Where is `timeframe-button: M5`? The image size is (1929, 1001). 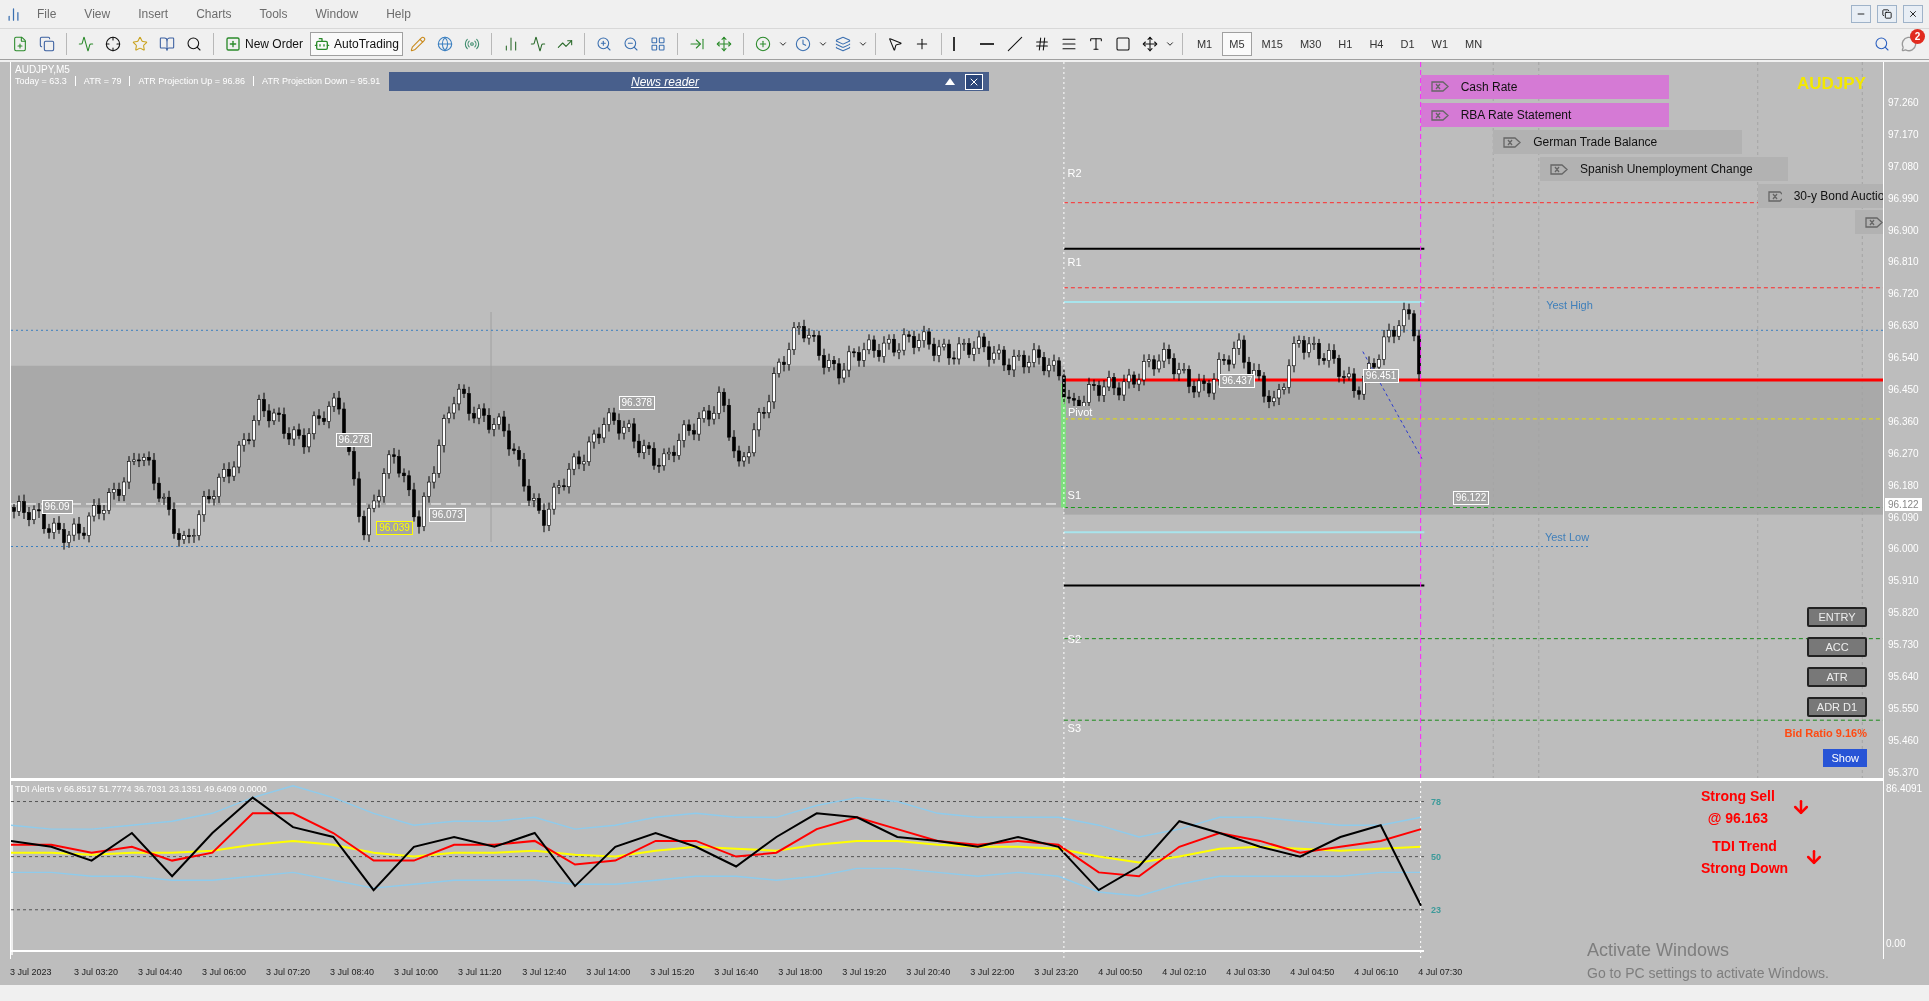
timeframe-button: M5 is located at coordinates (1237, 44).